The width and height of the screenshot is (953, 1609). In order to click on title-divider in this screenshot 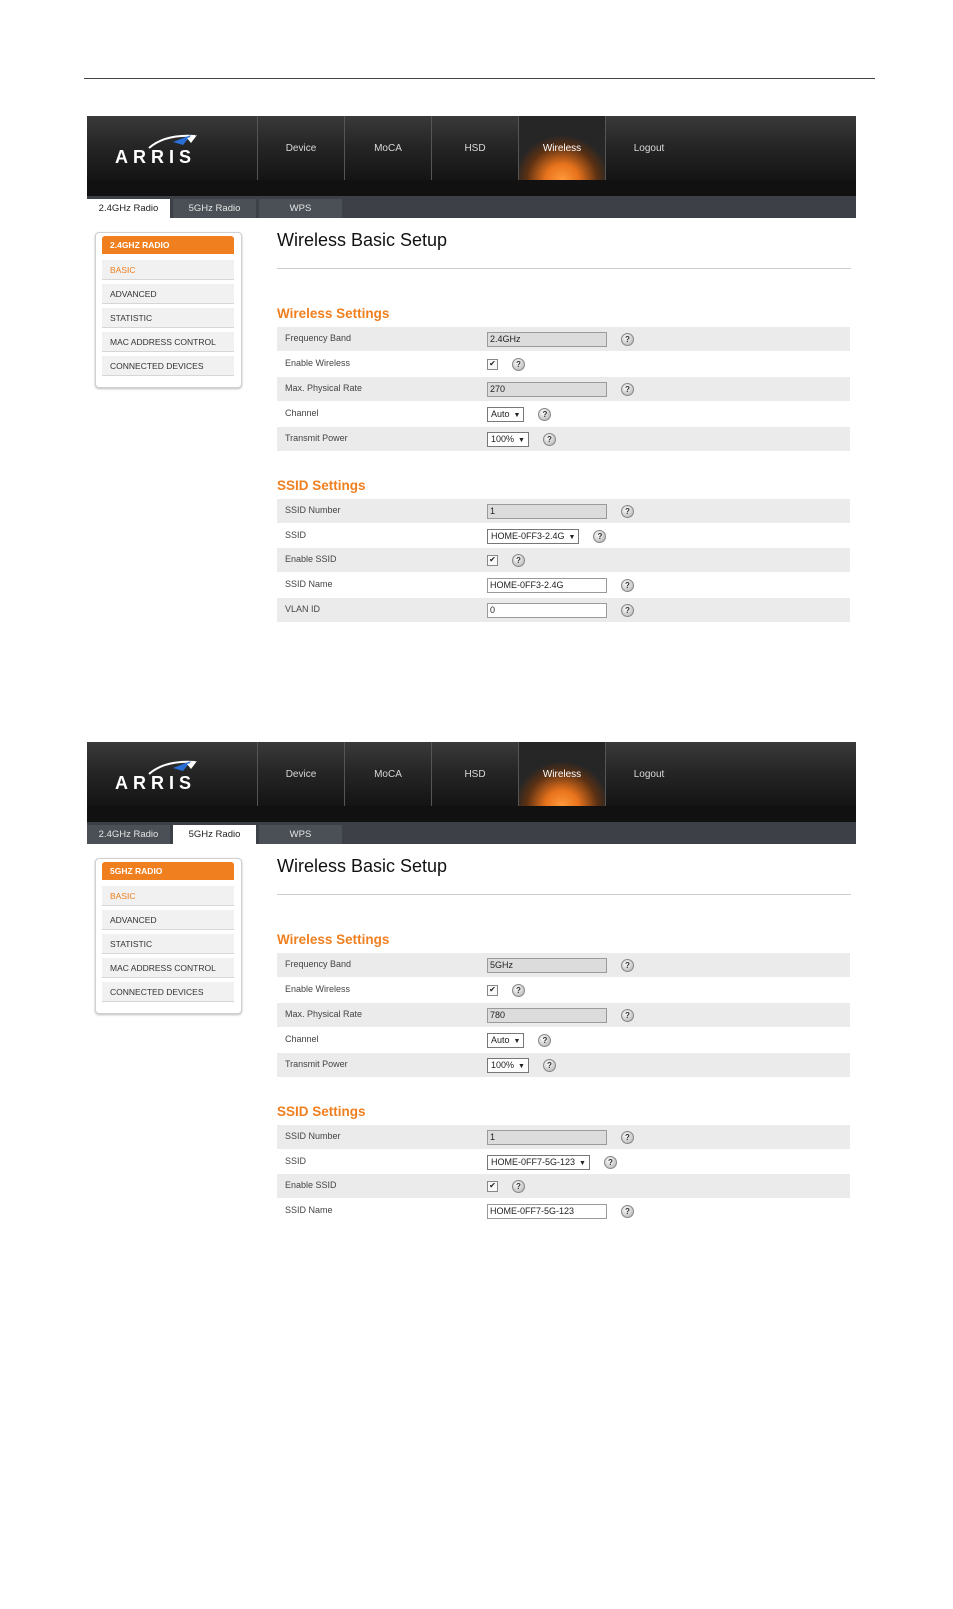, I will do `click(564, 268)`.